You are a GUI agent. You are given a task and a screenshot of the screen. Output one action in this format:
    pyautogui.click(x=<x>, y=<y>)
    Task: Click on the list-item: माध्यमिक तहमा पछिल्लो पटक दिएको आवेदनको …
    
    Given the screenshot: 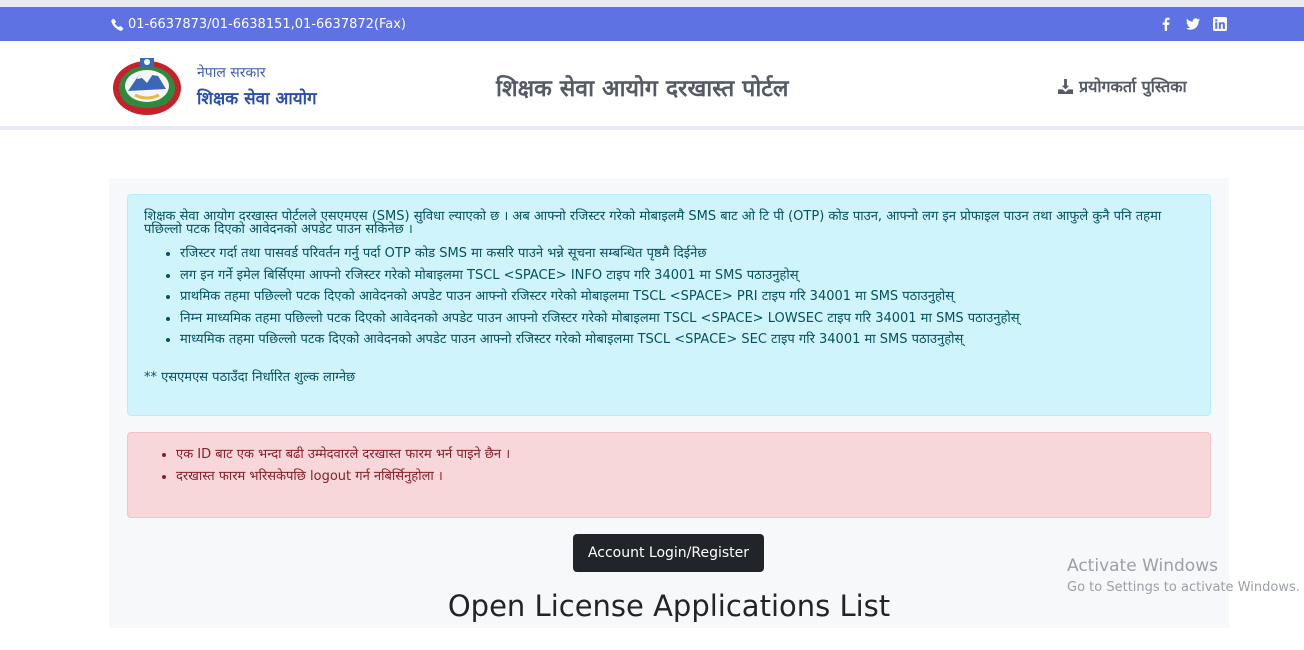 What is the action you would take?
    pyautogui.click(x=600, y=342)
    